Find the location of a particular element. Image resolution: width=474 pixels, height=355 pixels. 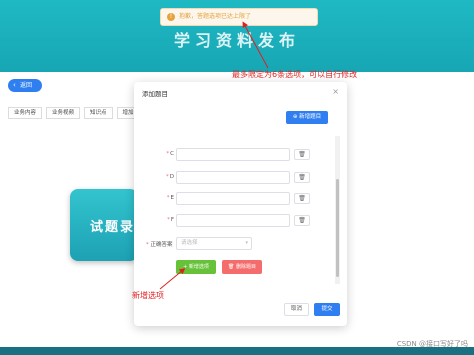

add-question-label: 新增题目 is located at coordinates (310, 117).